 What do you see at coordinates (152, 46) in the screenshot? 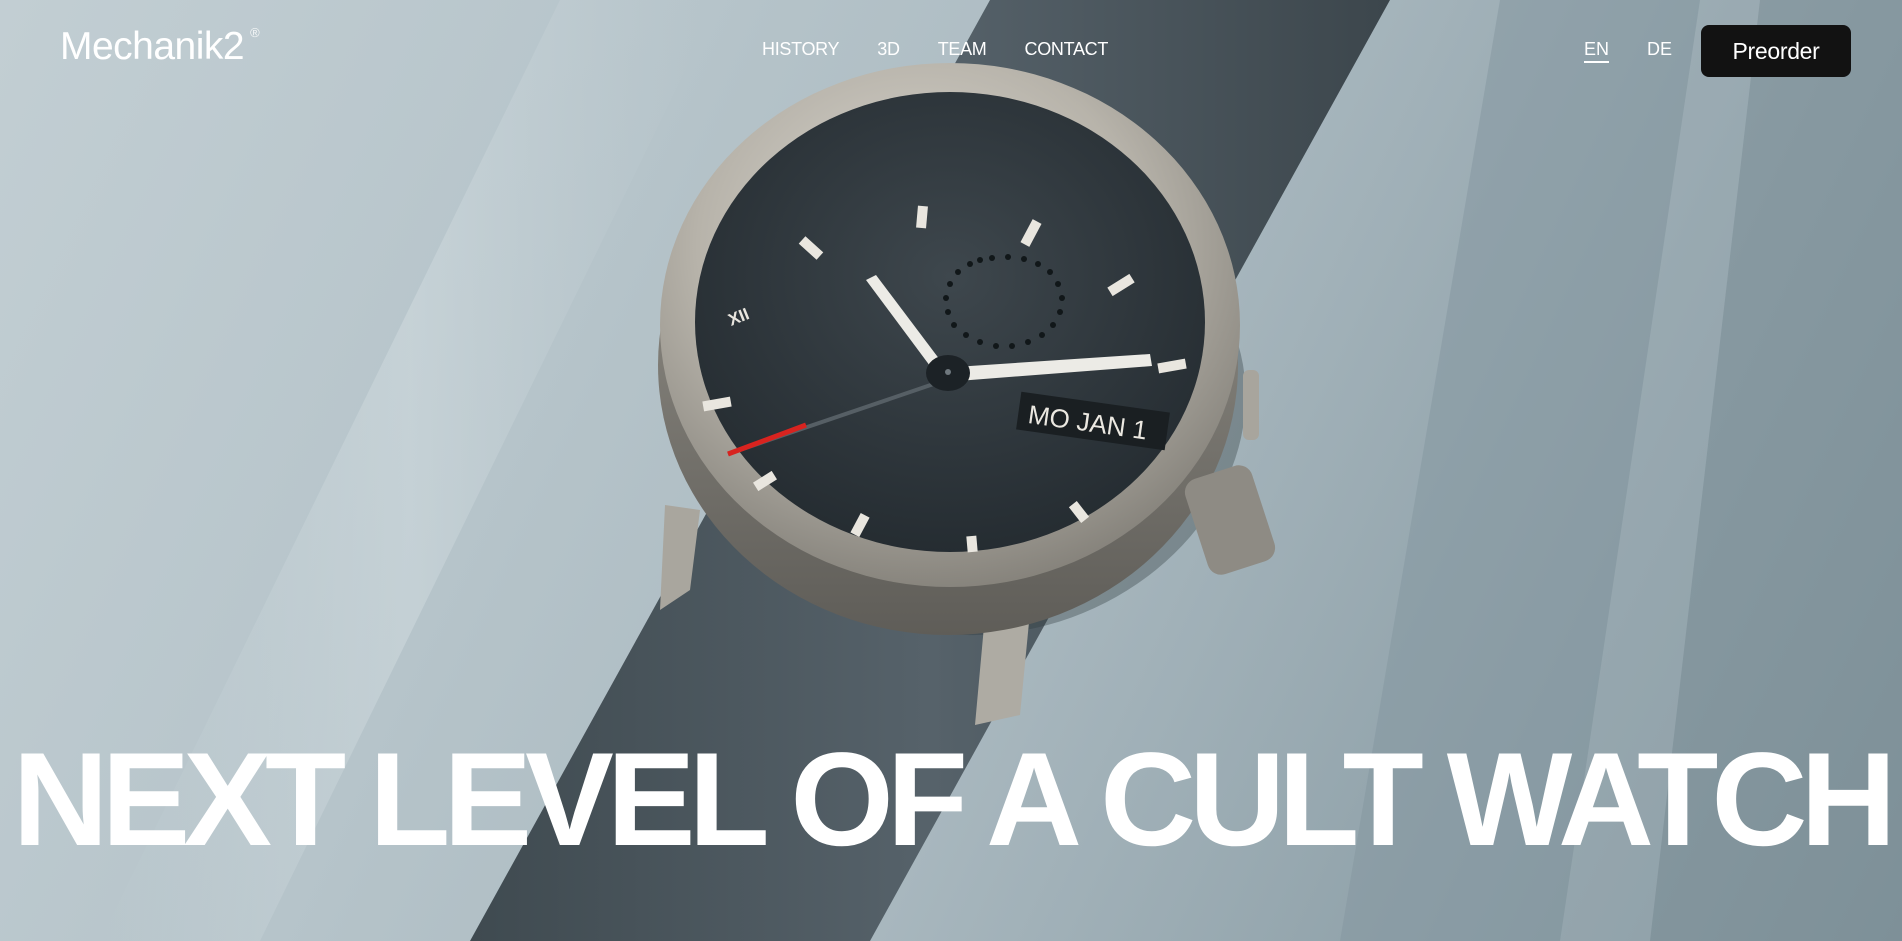
I see `brand-name: Mechanik2` at bounding box center [152, 46].